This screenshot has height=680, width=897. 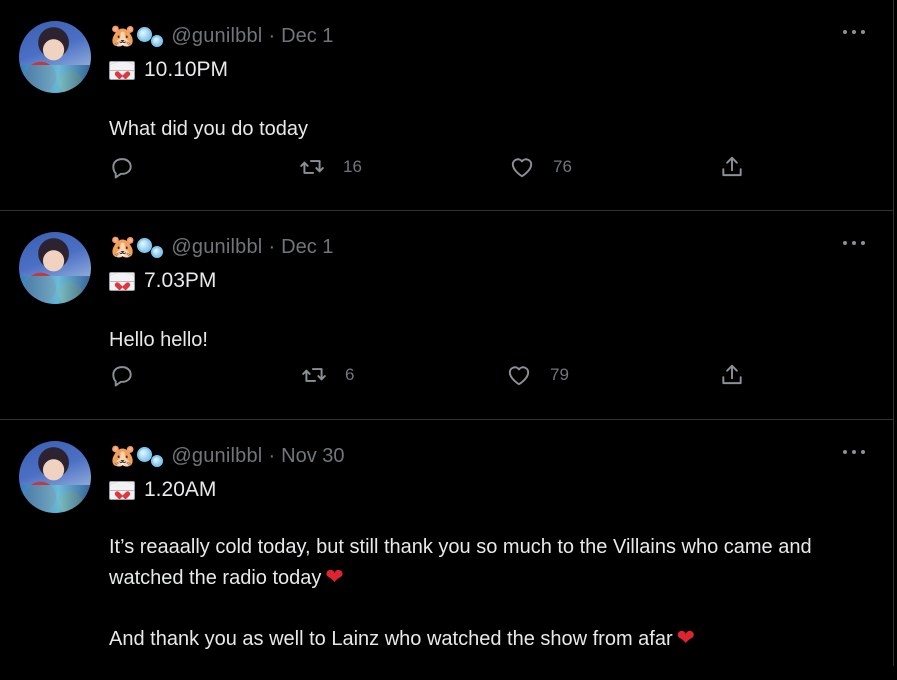 I want to click on like-count: 79, so click(x=559, y=374).